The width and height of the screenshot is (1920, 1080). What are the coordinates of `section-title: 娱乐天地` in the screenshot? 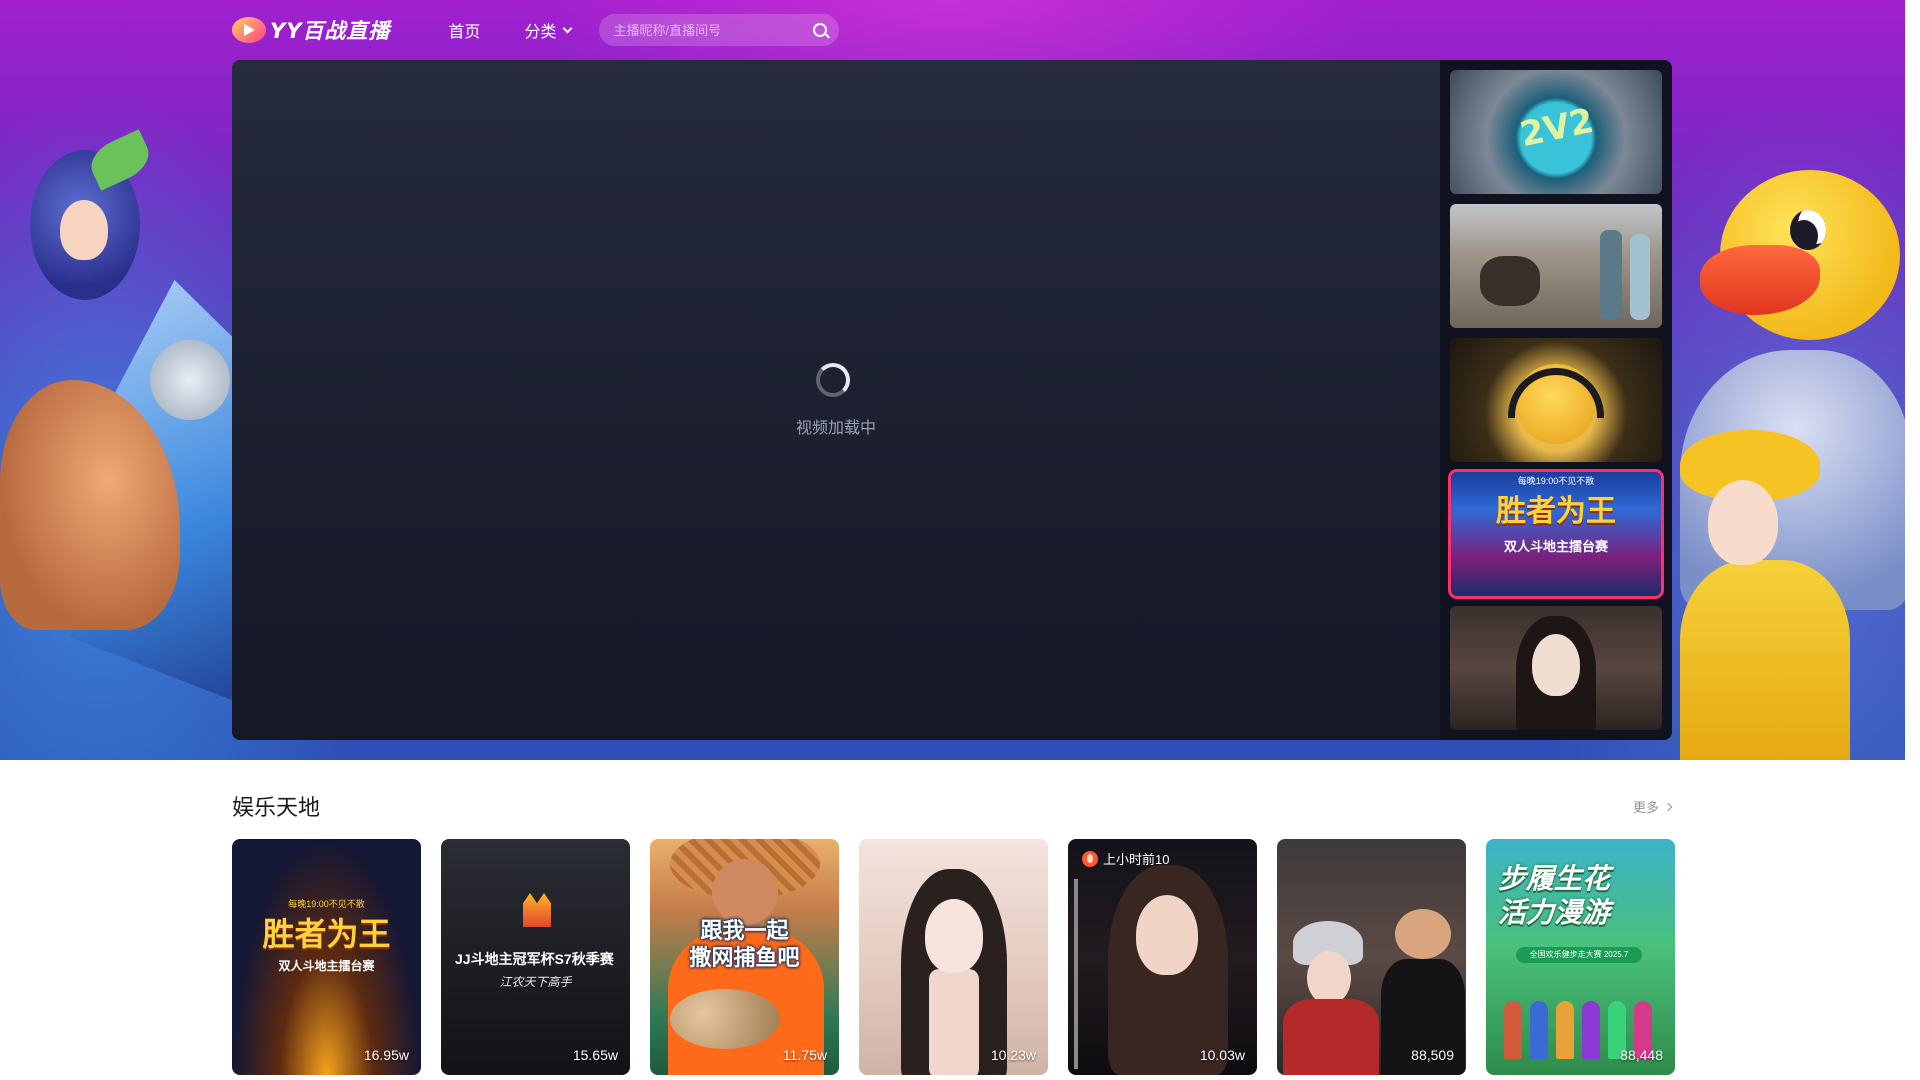 It's located at (276, 807).